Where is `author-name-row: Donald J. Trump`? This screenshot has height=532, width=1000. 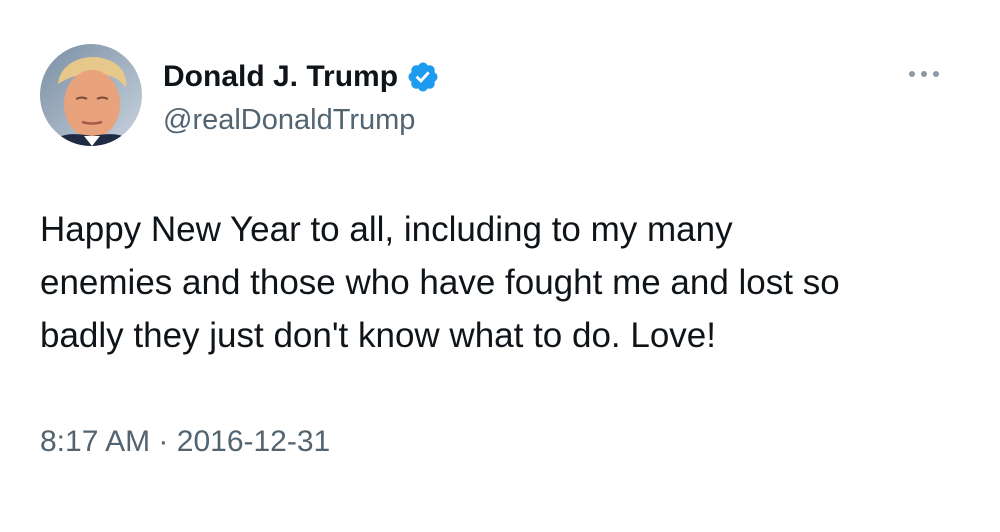
author-name-row: Donald J. Trump is located at coordinates (301, 77).